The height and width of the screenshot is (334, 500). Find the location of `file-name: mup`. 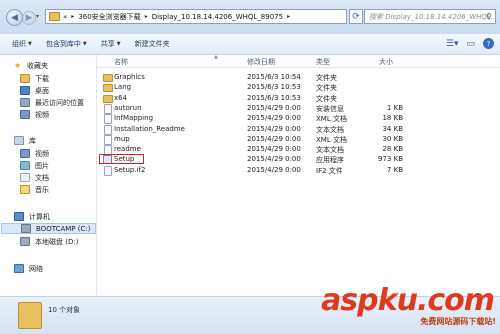

file-name: mup is located at coordinates (122, 138).